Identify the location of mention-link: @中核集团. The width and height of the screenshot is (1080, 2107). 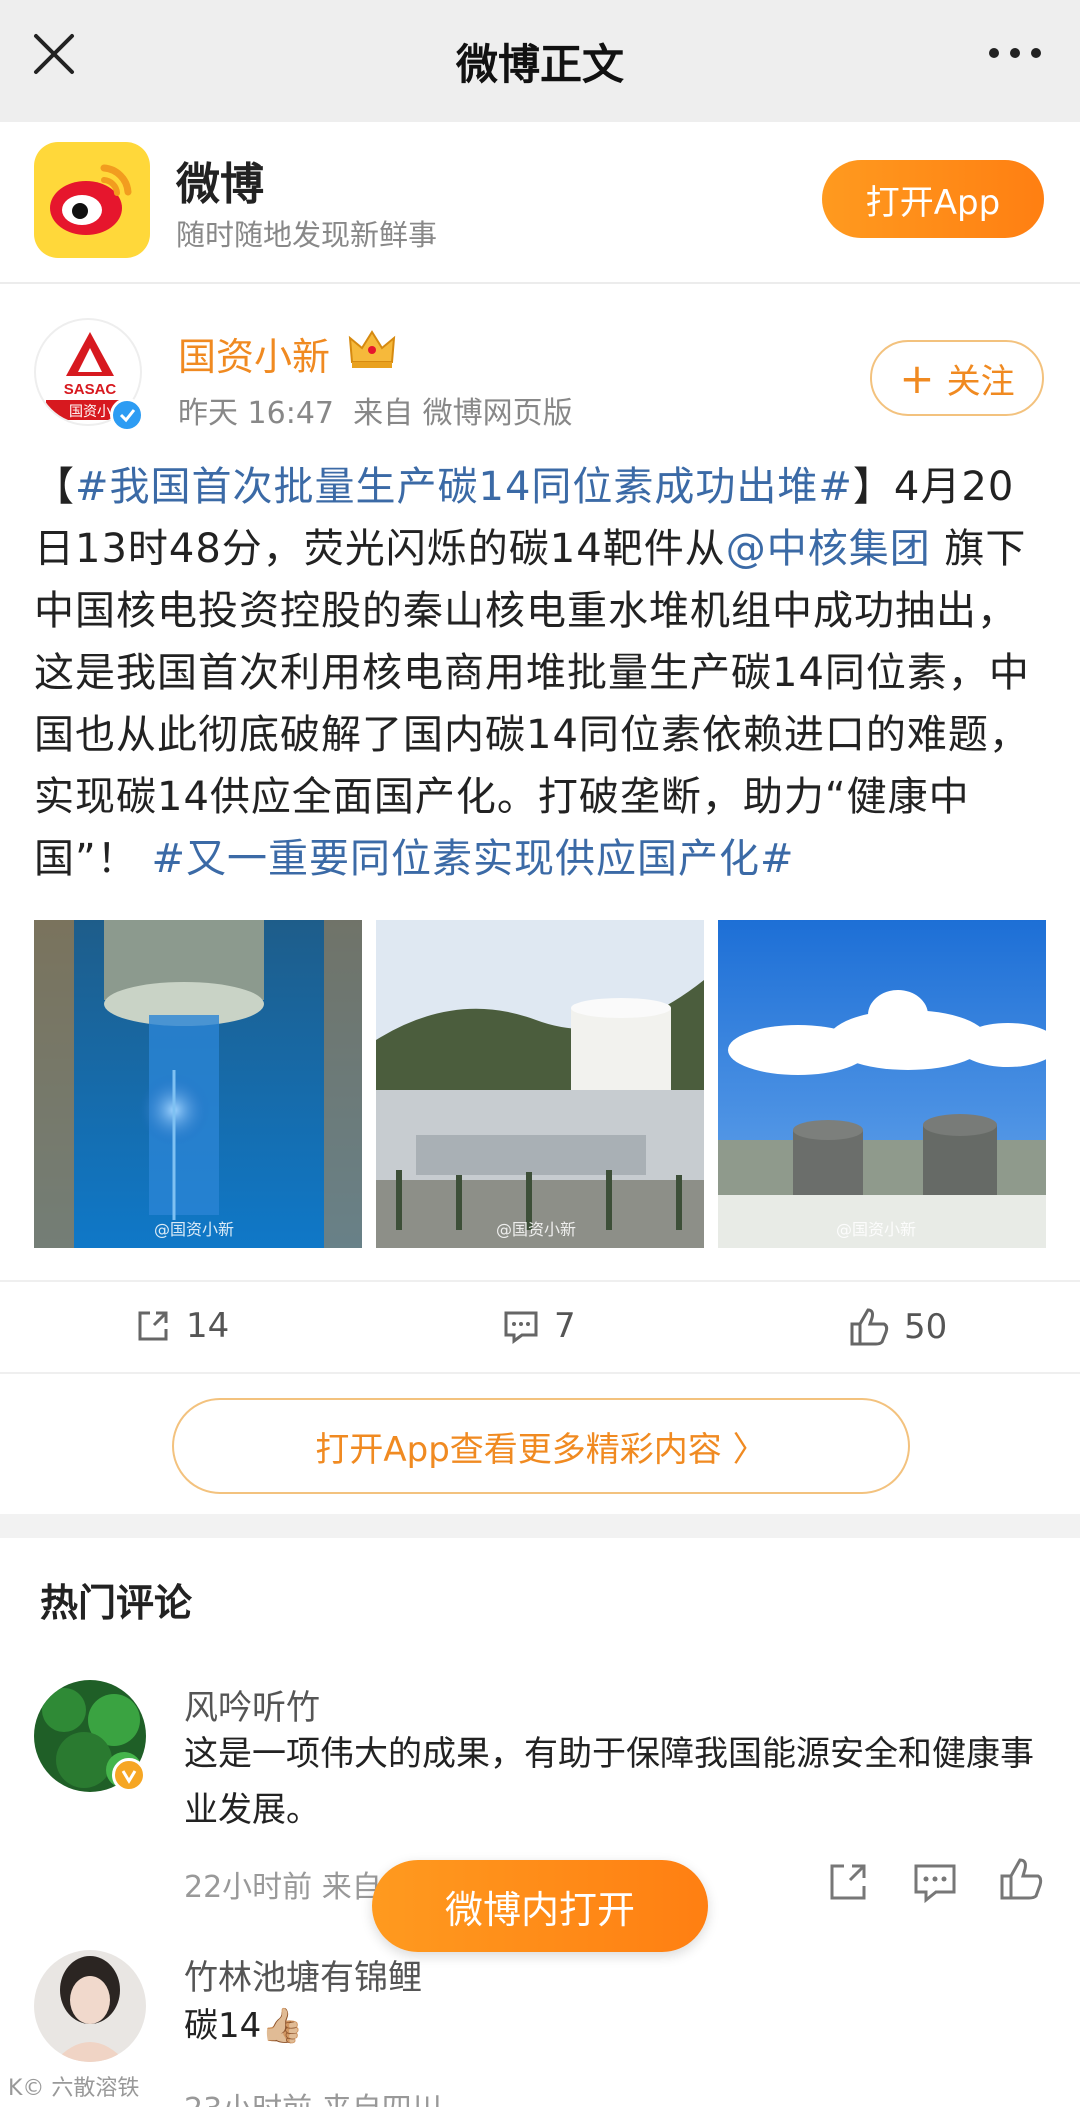
(828, 549).